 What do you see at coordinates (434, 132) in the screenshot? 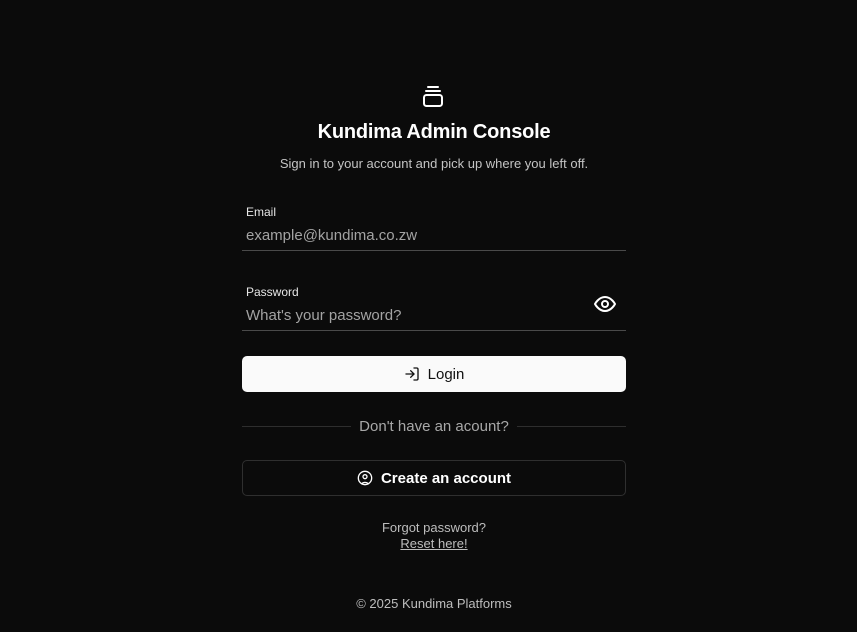
I see `page-title: Kundima Admin Console` at bounding box center [434, 132].